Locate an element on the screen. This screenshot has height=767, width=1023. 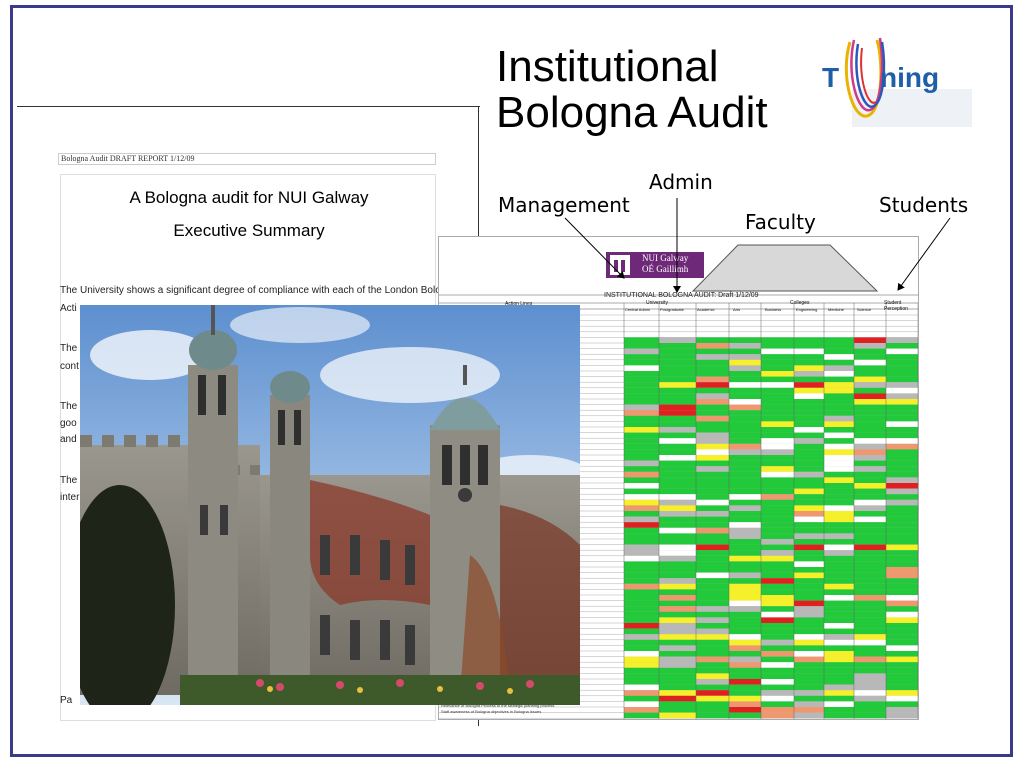
arrow-management is located at coordinates (594, 248).